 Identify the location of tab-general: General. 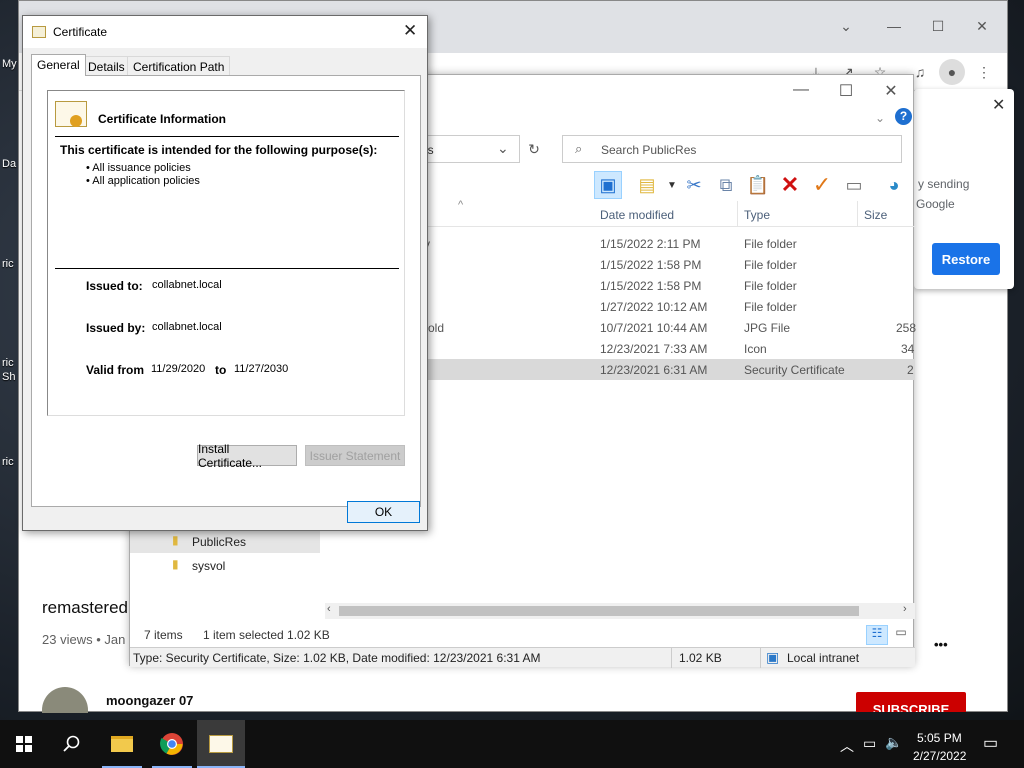
(58, 65).